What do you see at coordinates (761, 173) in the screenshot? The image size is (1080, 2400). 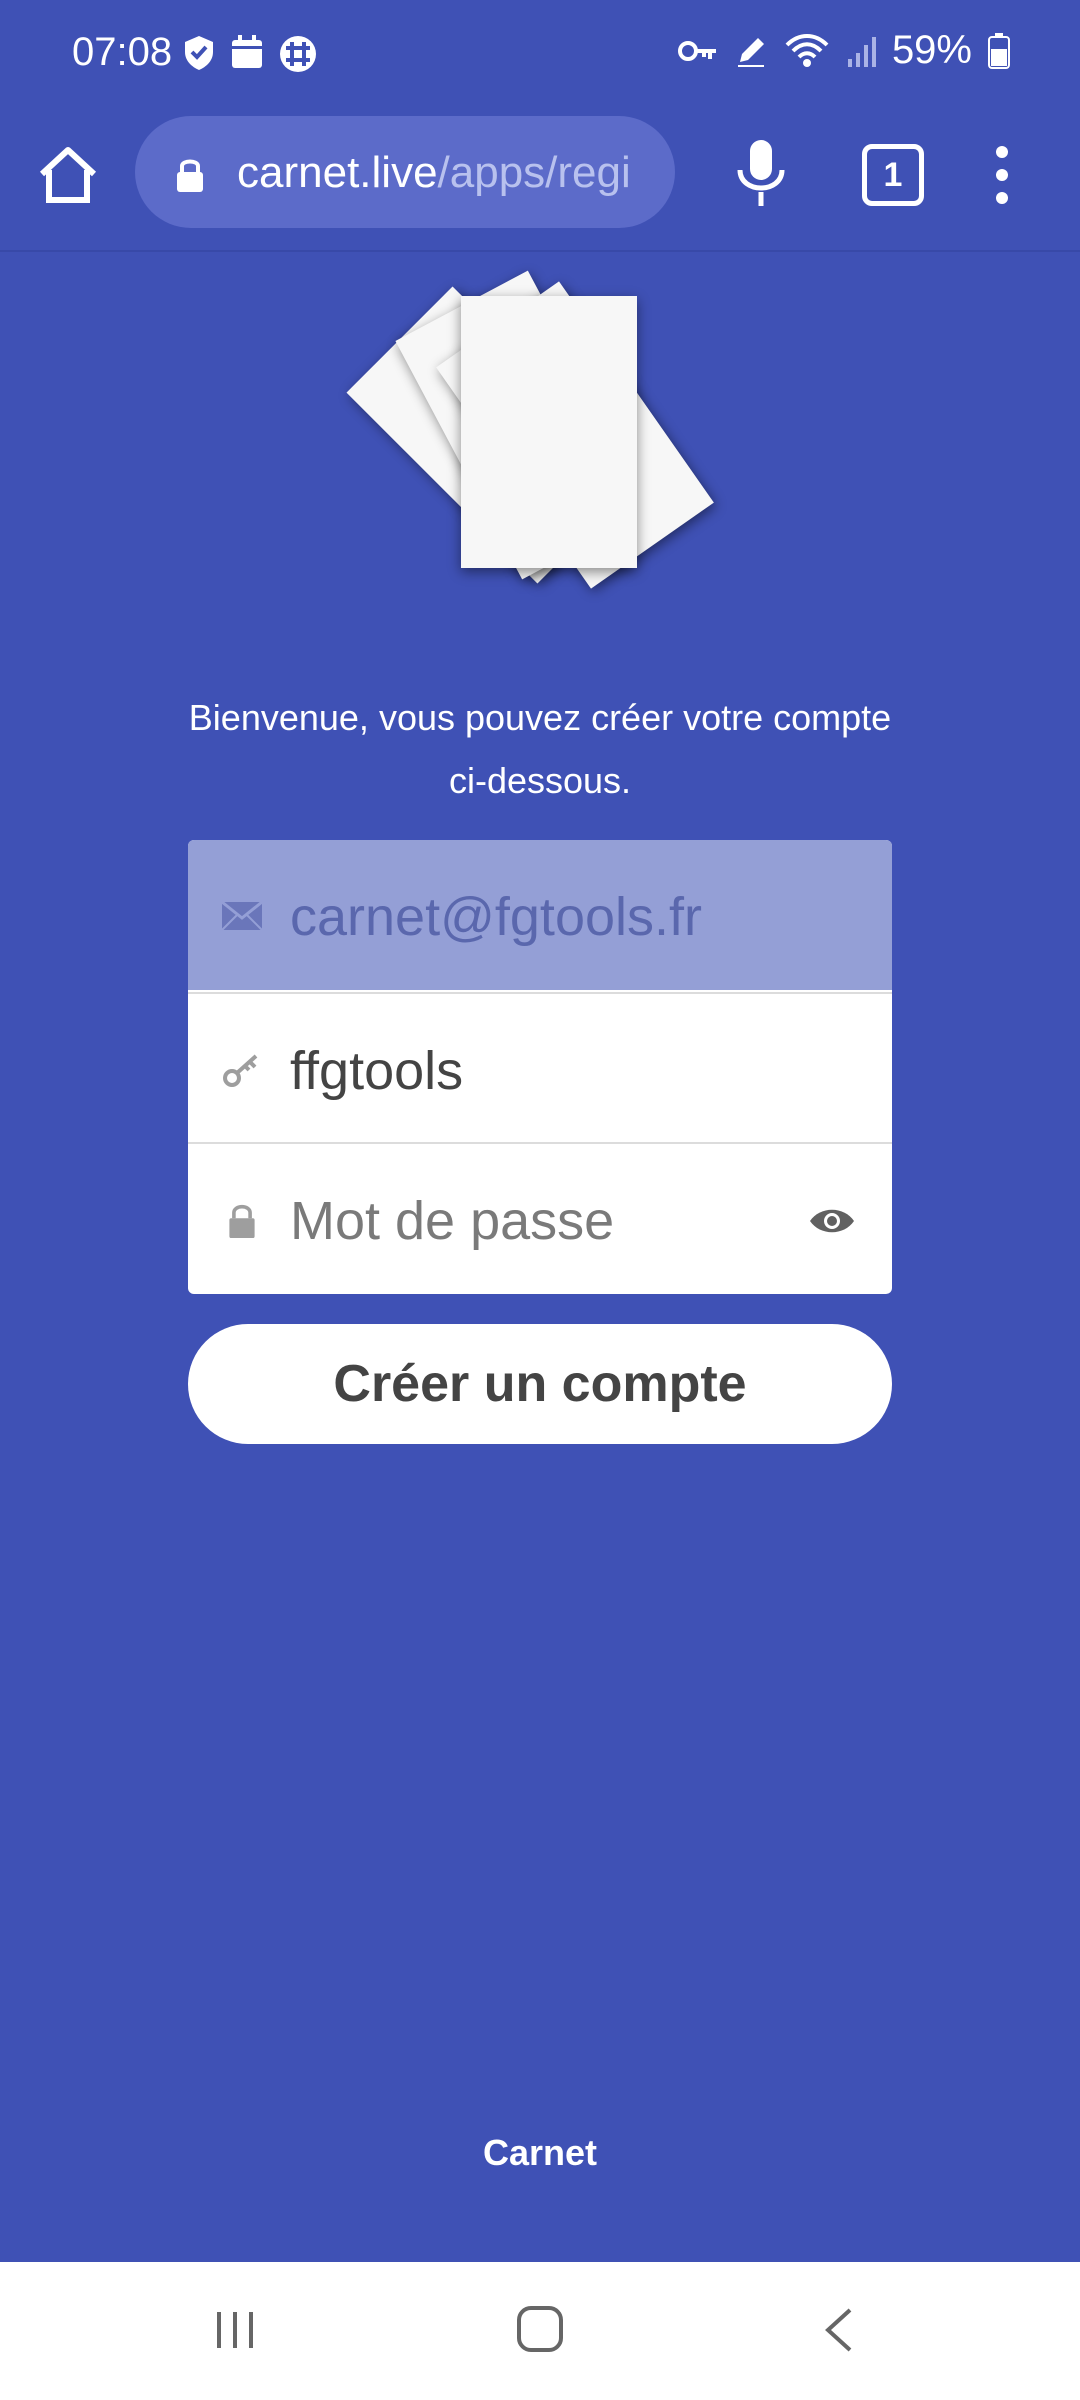 I see `microphone-icon` at bounding box center [761, 173].